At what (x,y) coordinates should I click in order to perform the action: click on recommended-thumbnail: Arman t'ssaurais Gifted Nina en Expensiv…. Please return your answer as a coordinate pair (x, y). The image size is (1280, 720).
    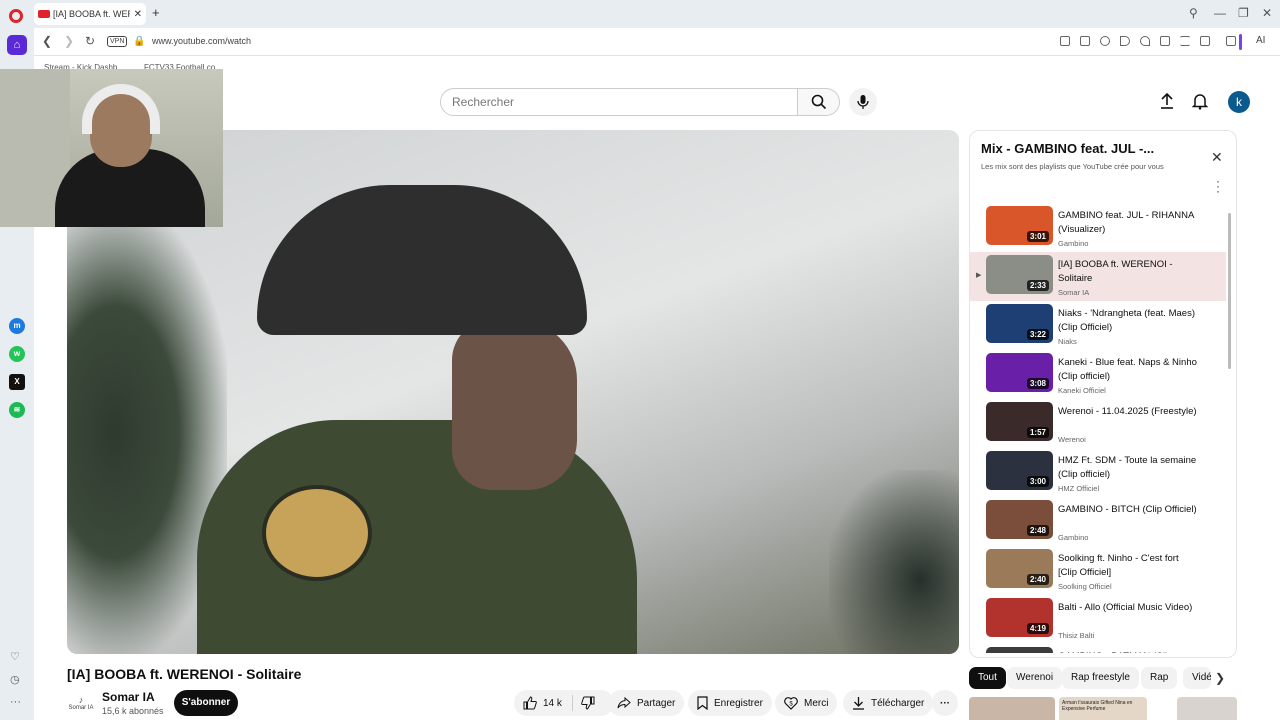
    Looking at the image, I should click on (1103, 708).